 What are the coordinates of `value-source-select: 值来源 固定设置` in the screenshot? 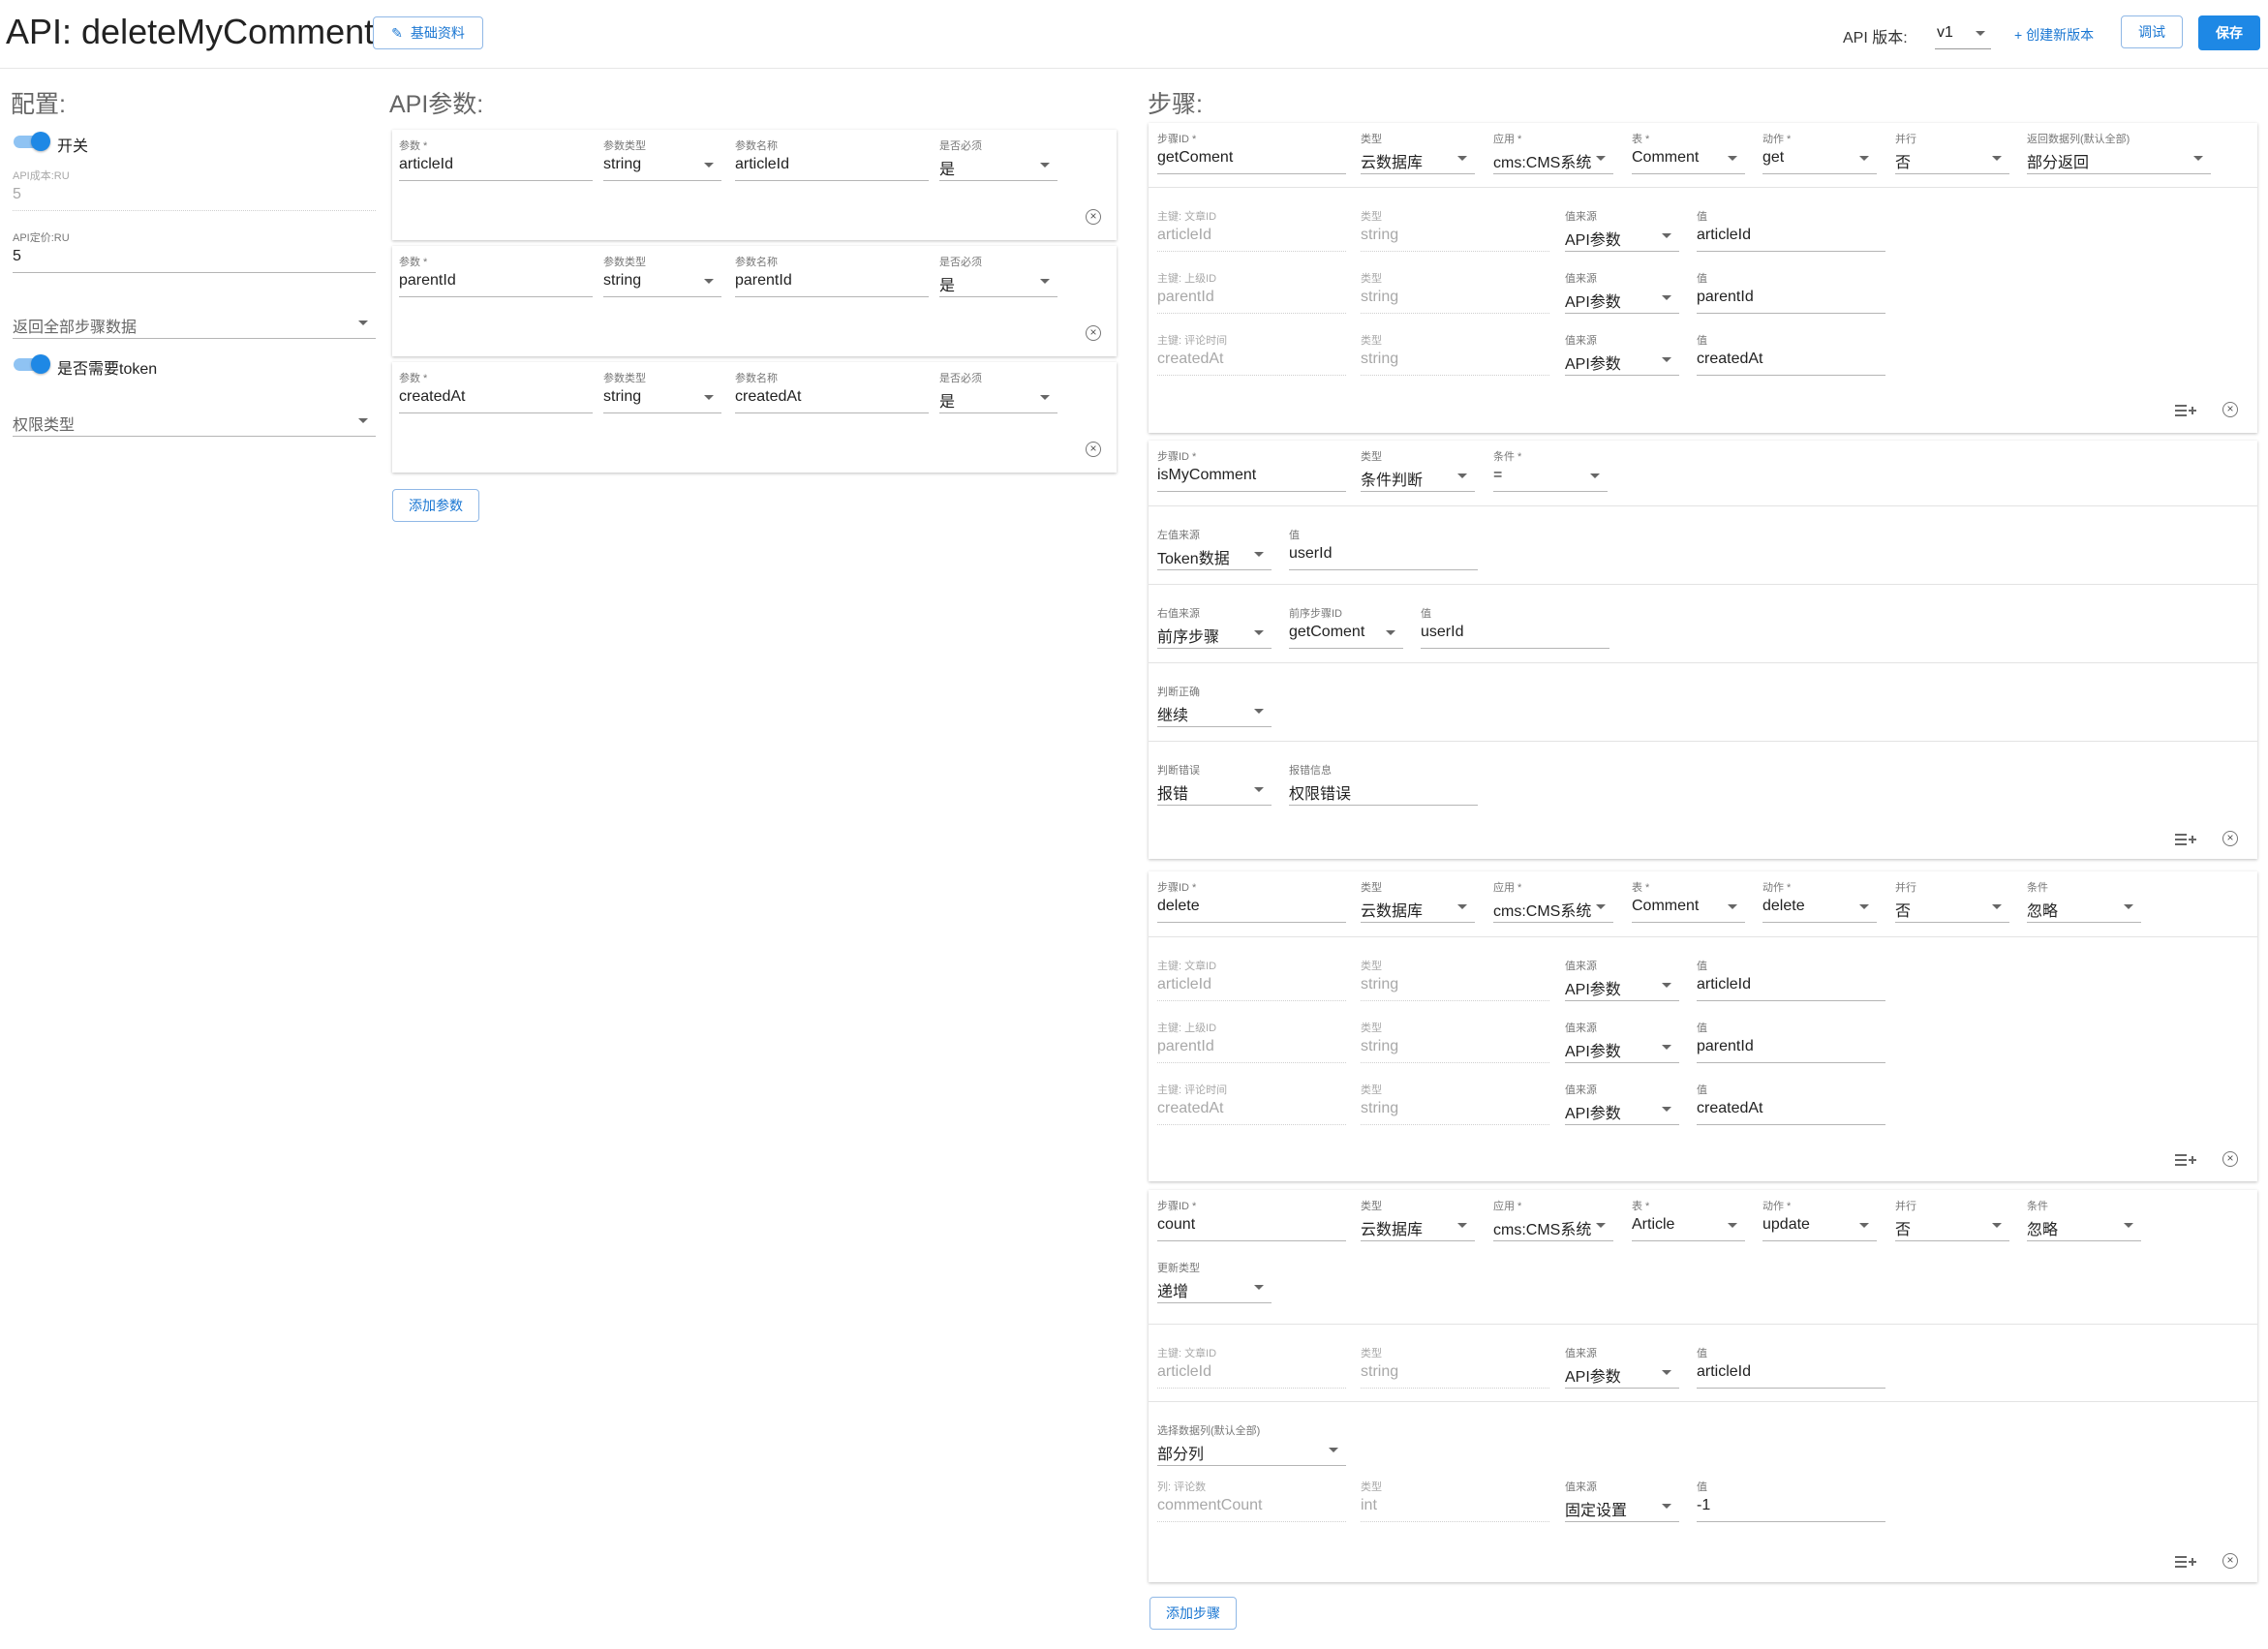 It's located at (1622, 1501).